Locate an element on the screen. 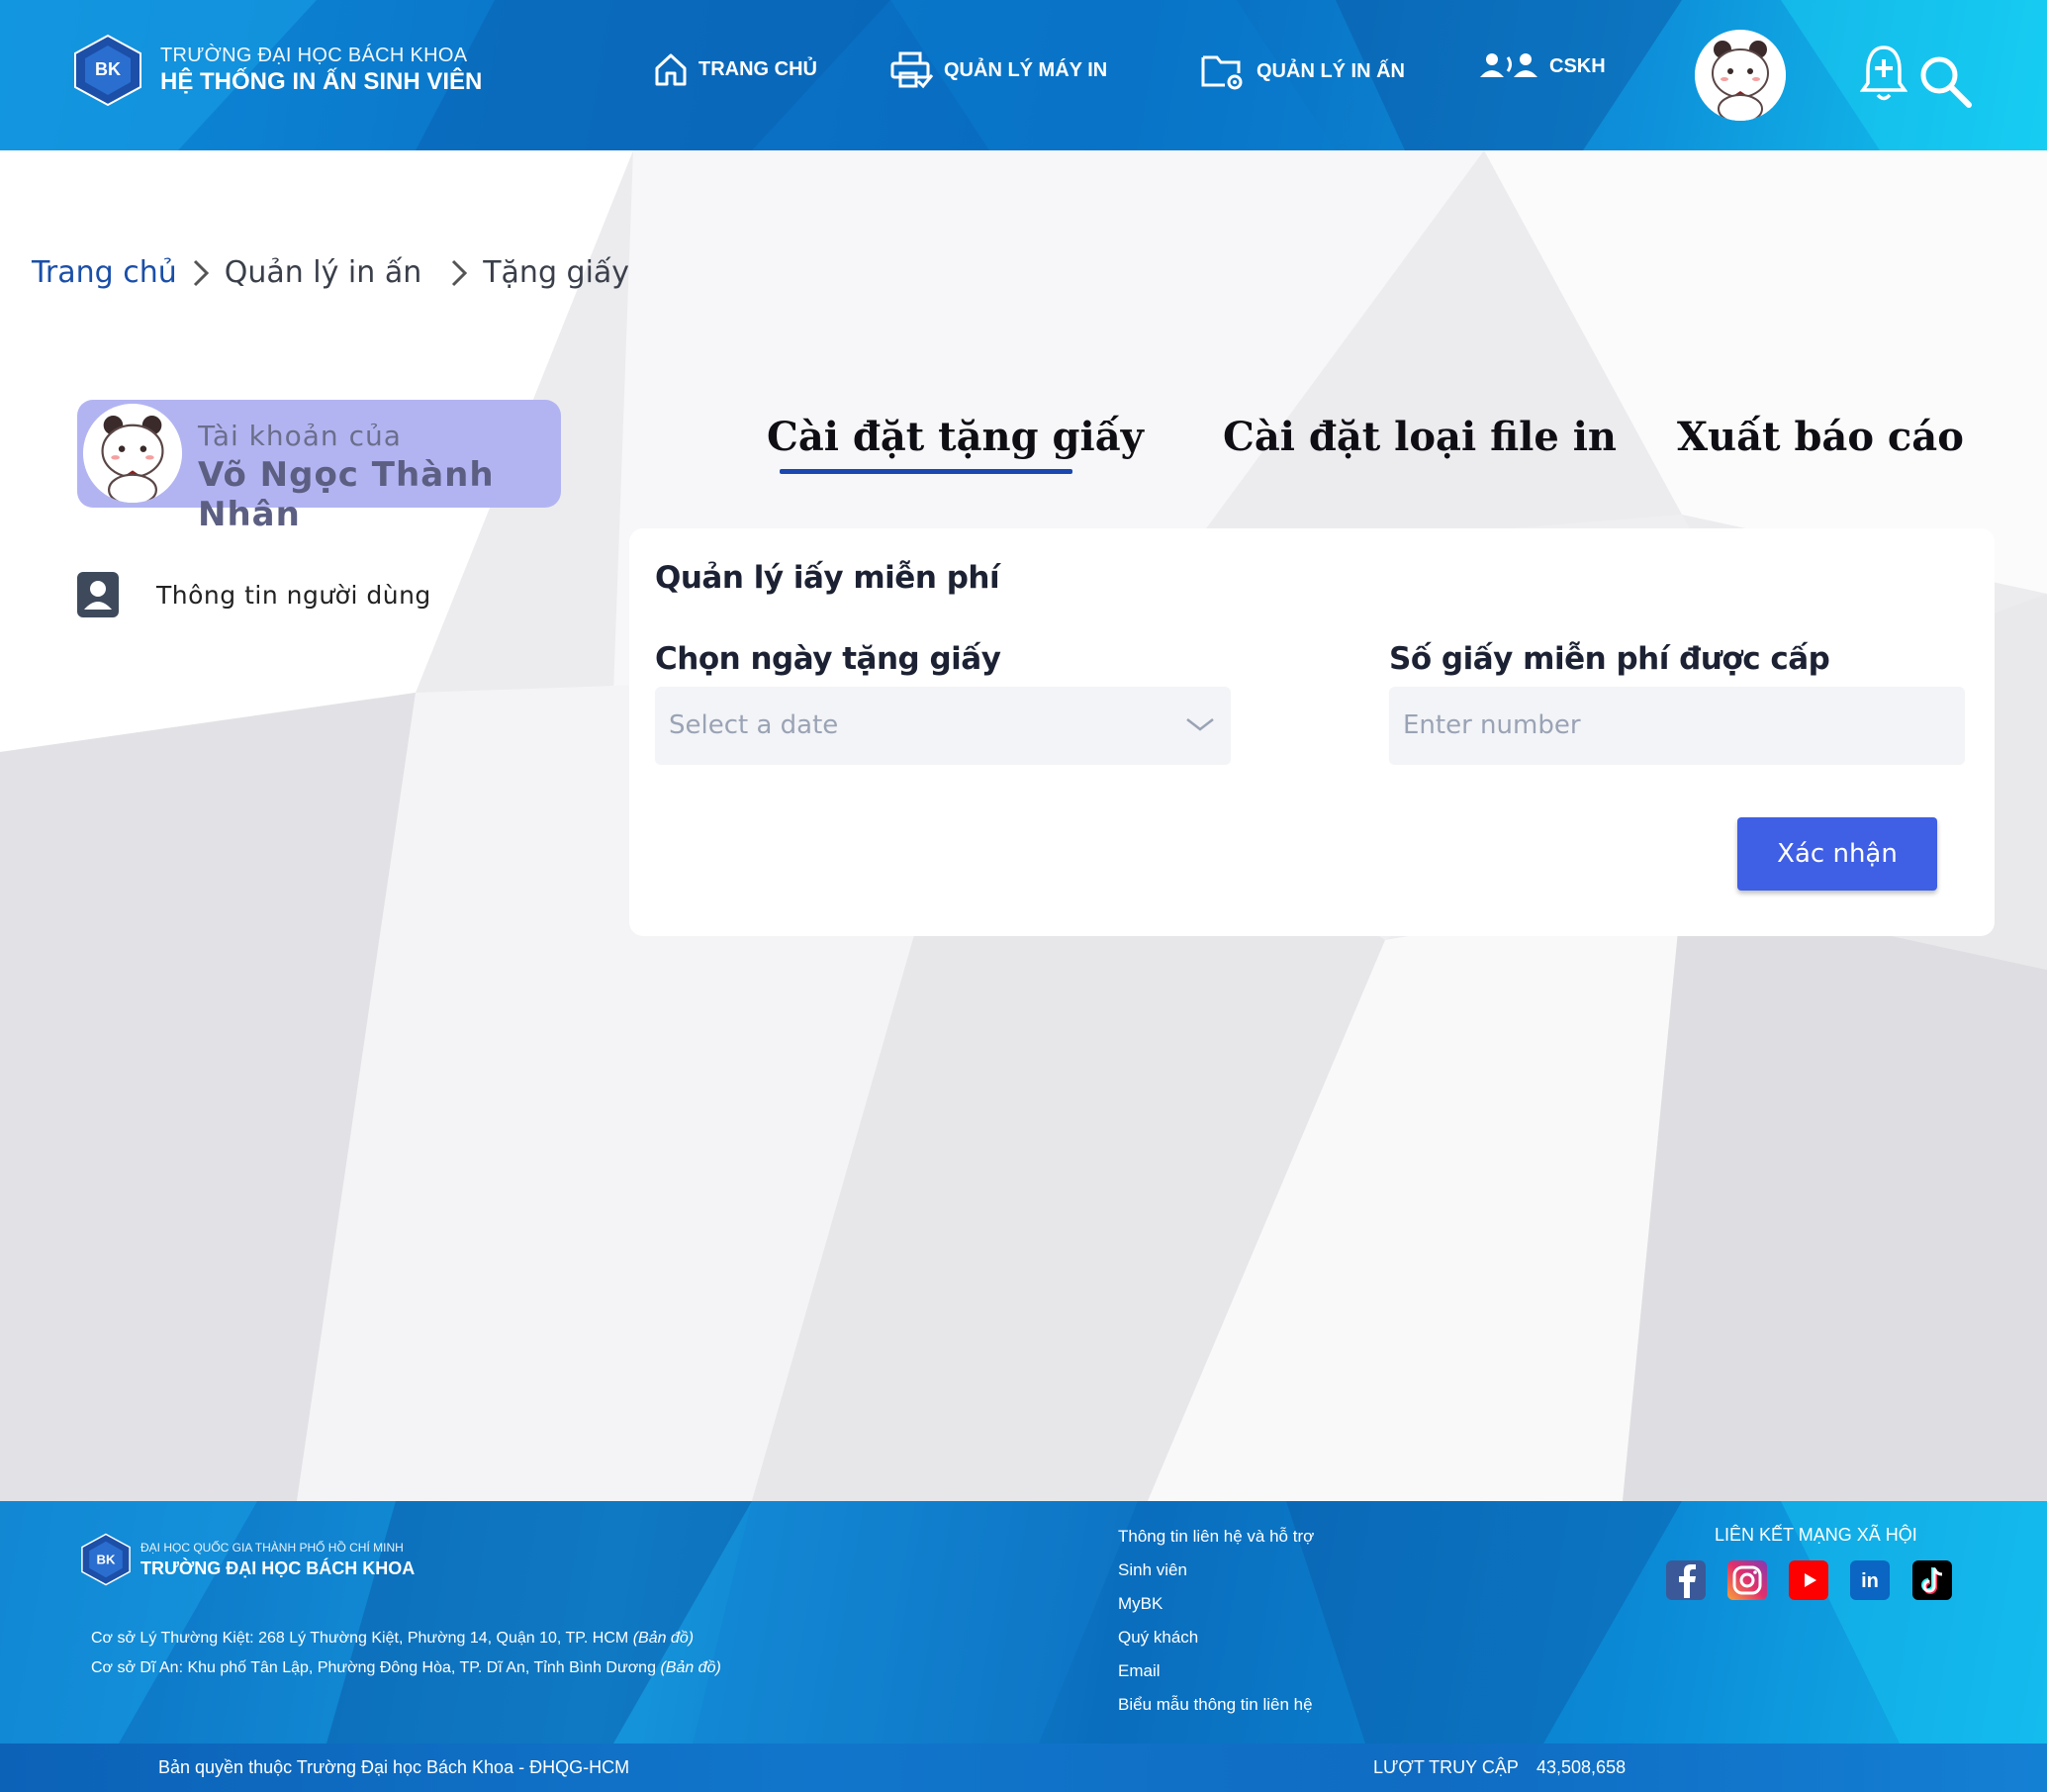  social-title: LIÊN KẾT MẠNG XÃ HỘI is located at coordinates (1816, 1535).